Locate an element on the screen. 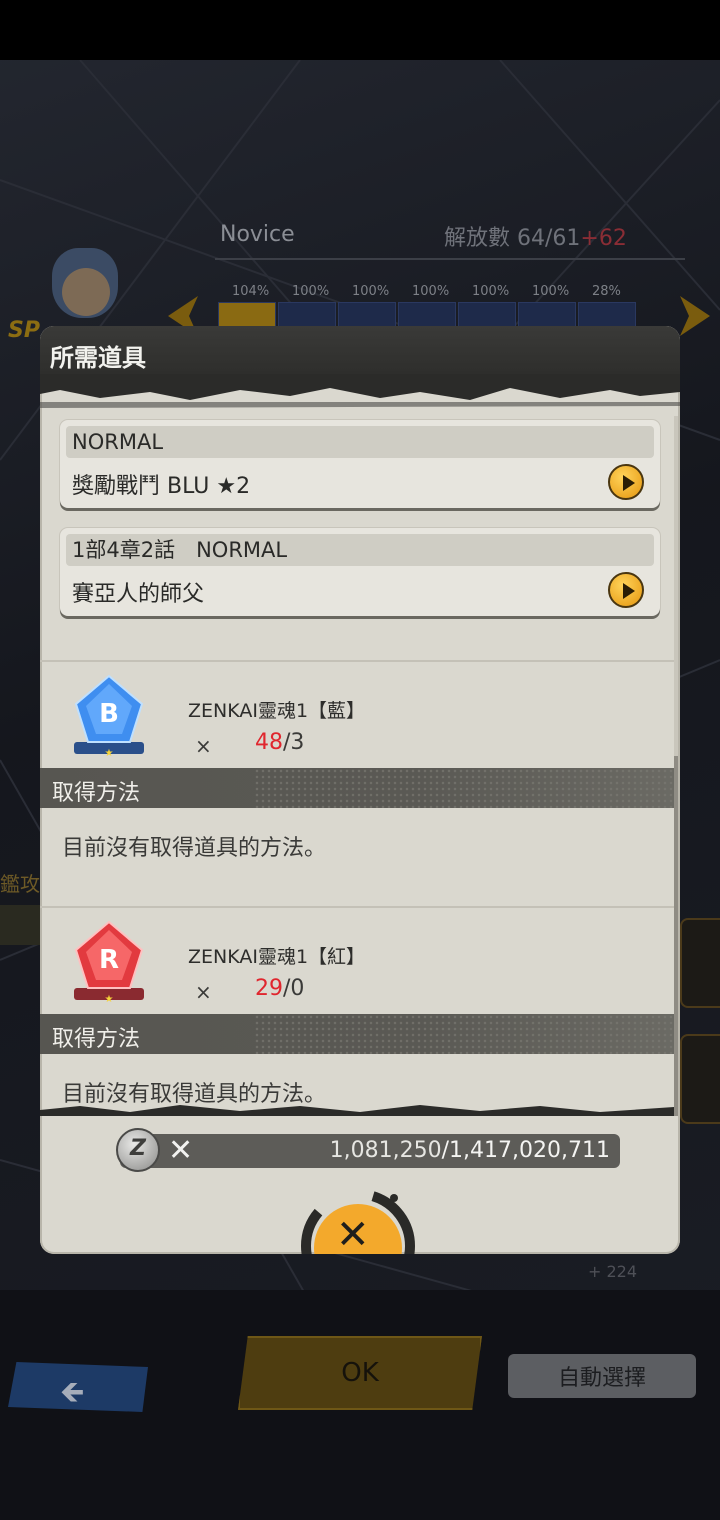 The height and width of the screenshot is (1520, 720). rank-label: Novice is located at coordinates (257, 234).